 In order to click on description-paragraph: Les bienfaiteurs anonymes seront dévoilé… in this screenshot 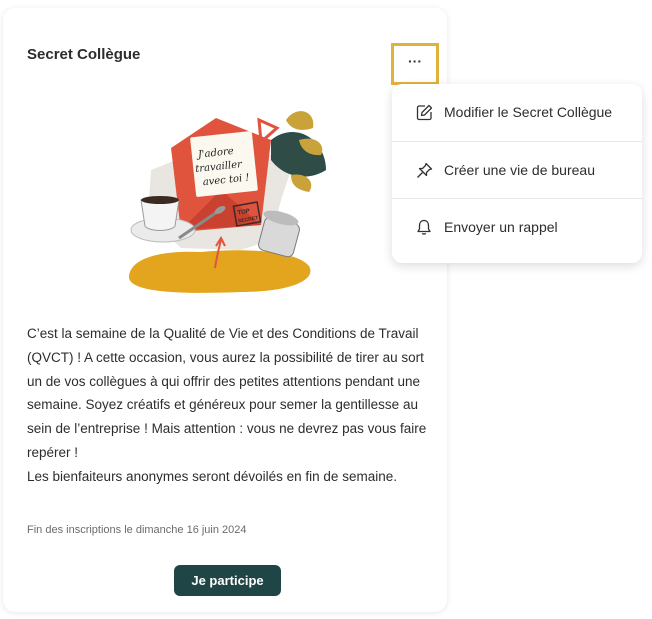, I will do `click(212, 476)`.